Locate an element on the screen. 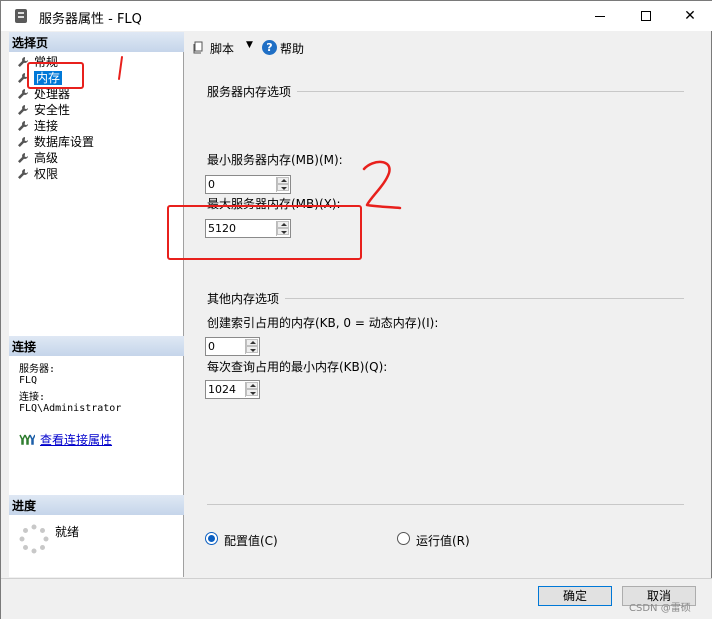 This screenshot has width=712, height=619. nav-item-security: 安全性 is located at coordinates (55, 110).